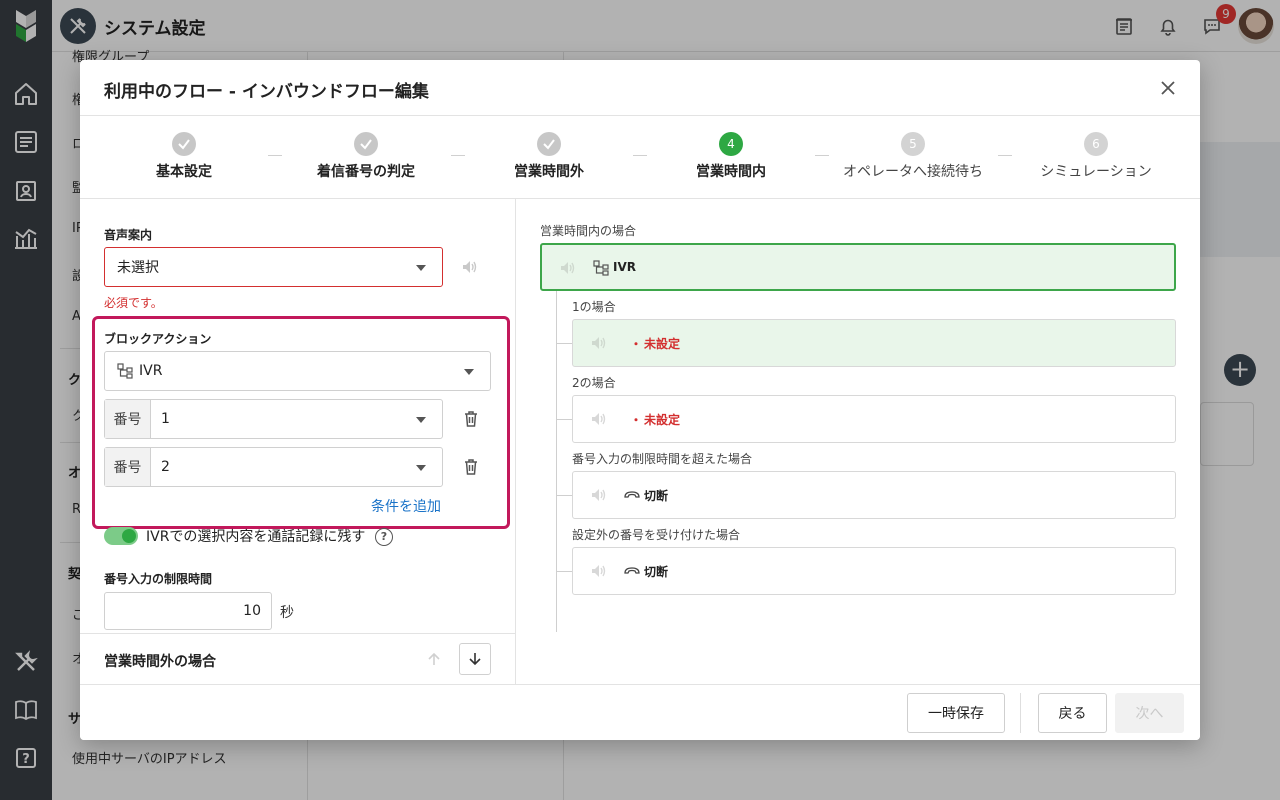 This screenshot has width=1280, height=800. Describe the element at coordinates (874, 571) in the screenshot. I see `tree-node-invalid-number: 切断` at that location.